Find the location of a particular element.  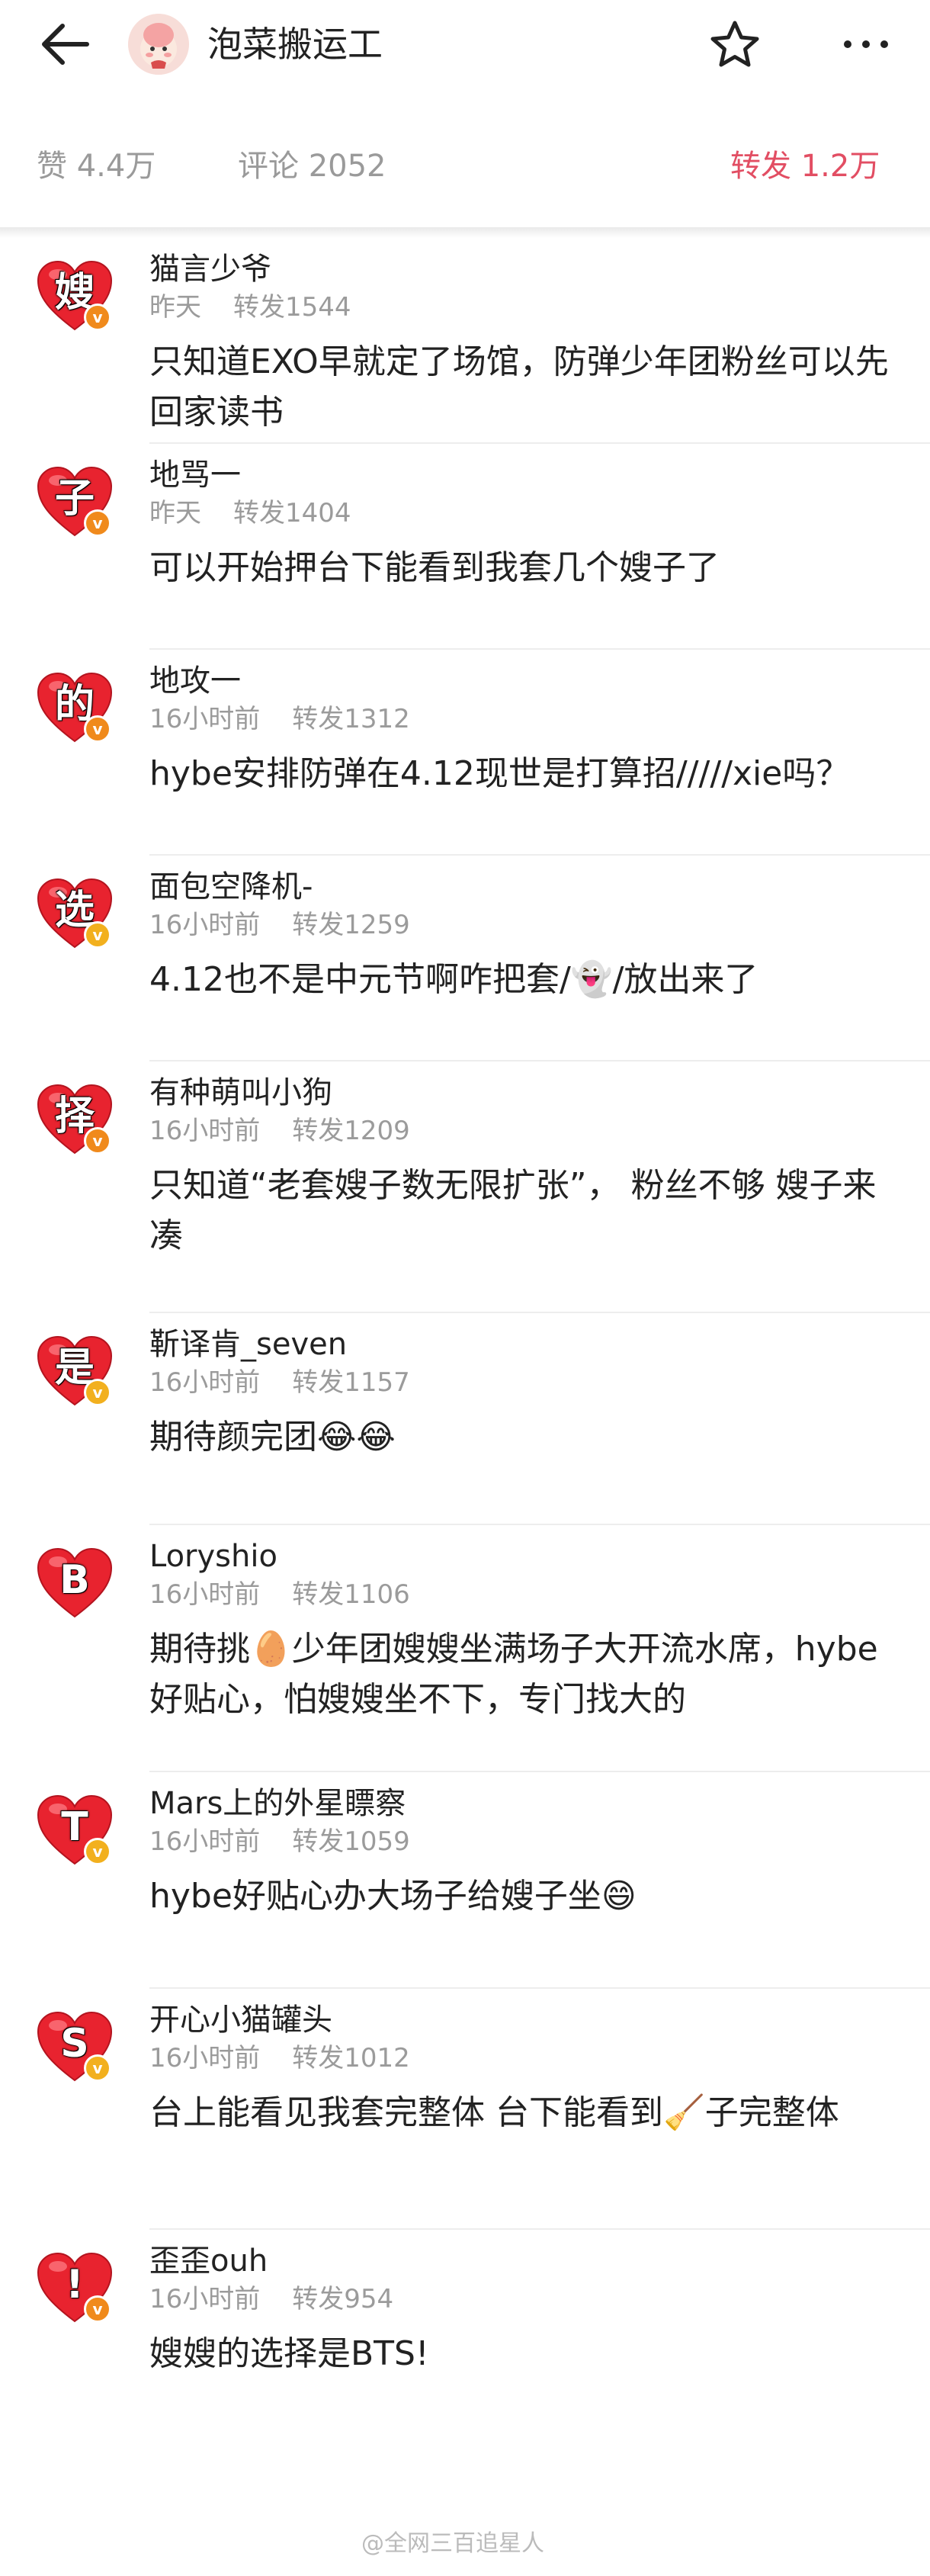

repost-meta: 16小时前 转发1209 is located at coordinates (539, 1130).